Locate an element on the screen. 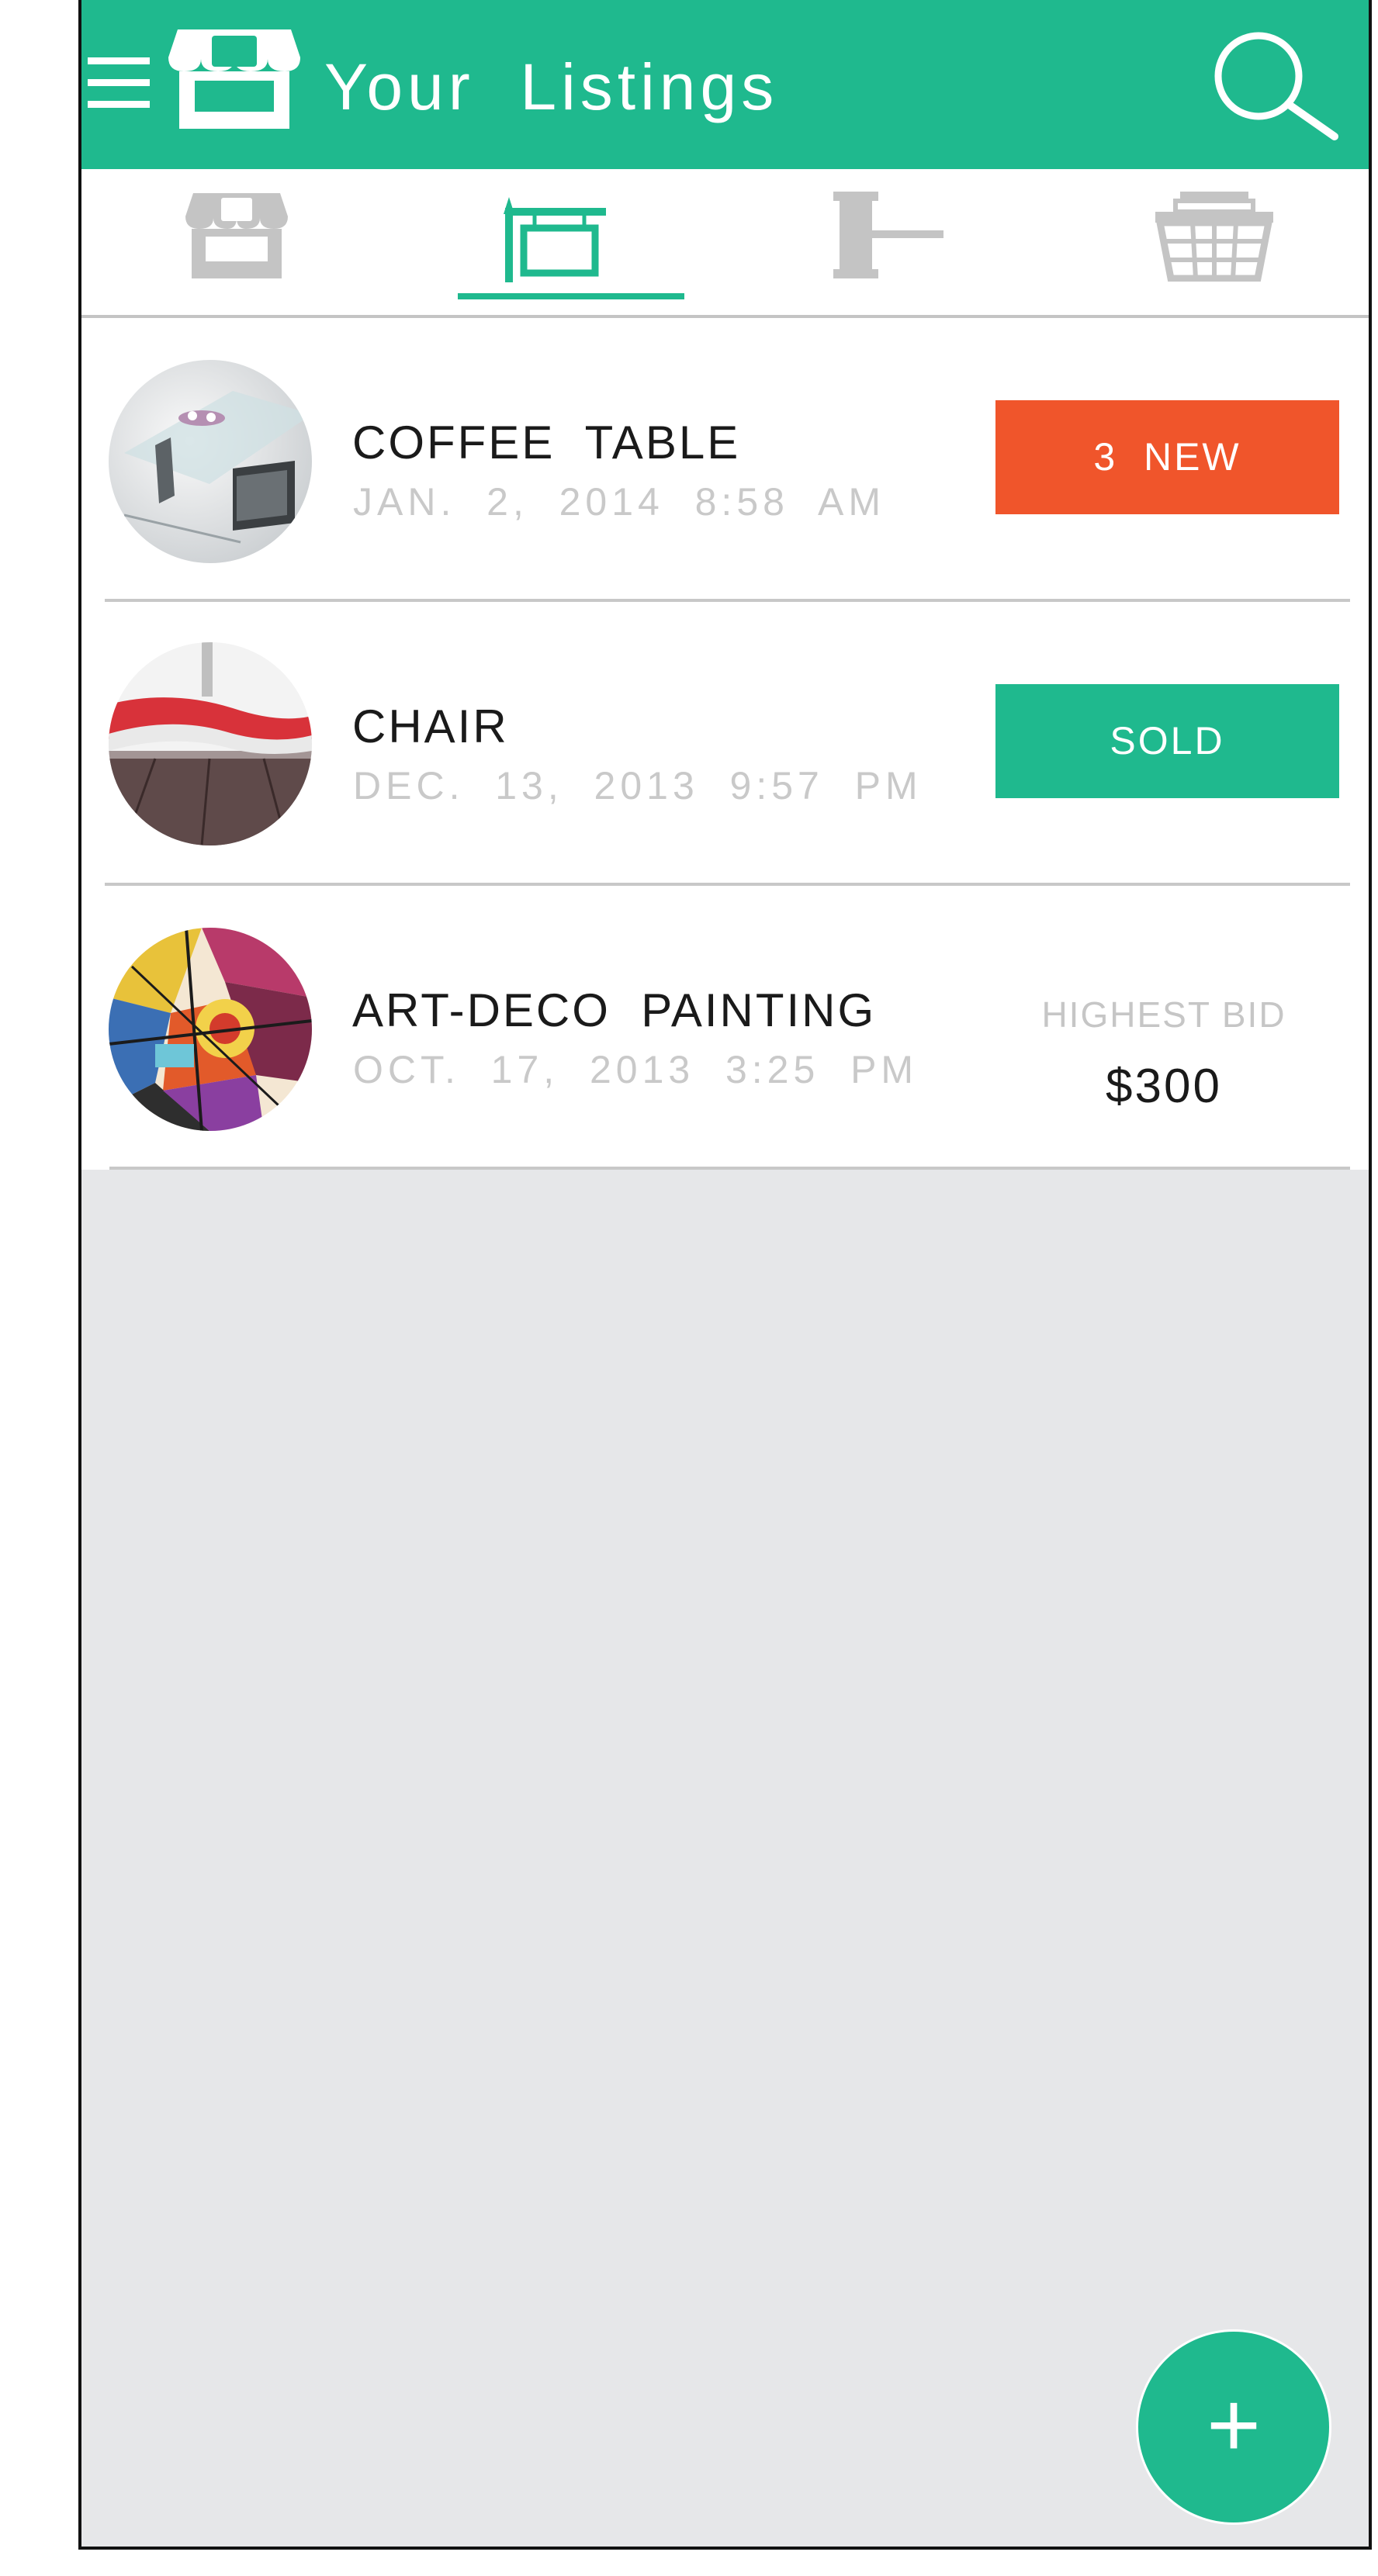 The width and height of the screenshot is (1378, 2576). active-tab-indicator is located at coordinates (571, 296).